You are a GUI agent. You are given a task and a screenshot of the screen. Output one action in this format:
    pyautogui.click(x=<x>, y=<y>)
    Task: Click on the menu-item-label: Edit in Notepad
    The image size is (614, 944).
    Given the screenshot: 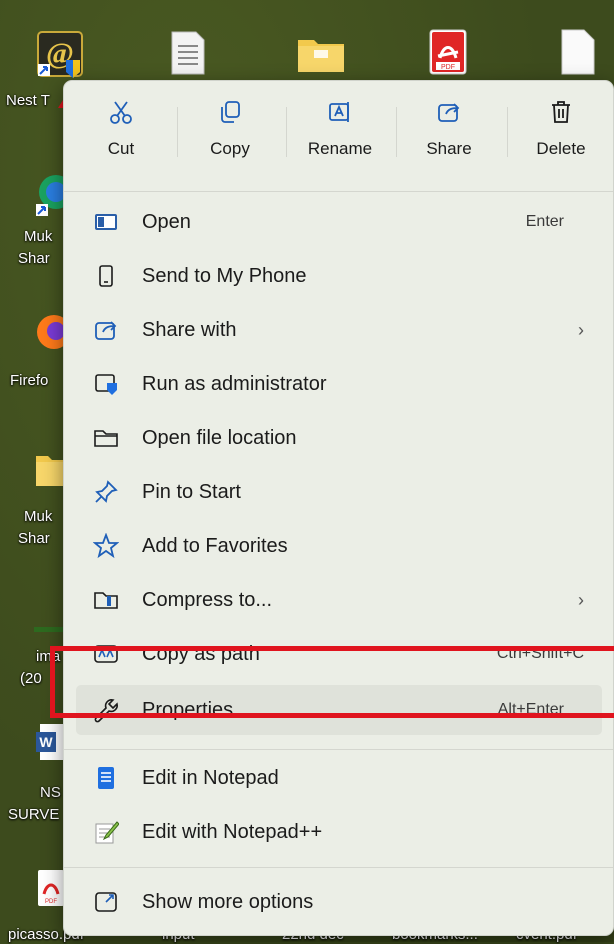 What is the action you would take?
    pyautogui.click(x=210, y=777)
    